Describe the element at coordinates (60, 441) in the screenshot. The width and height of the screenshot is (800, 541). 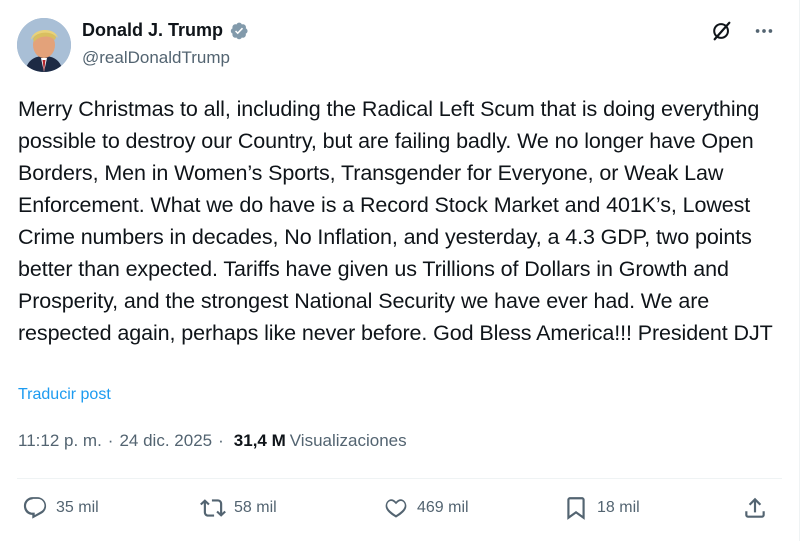
I see `post-time: 11:12 p. m.` at that location.